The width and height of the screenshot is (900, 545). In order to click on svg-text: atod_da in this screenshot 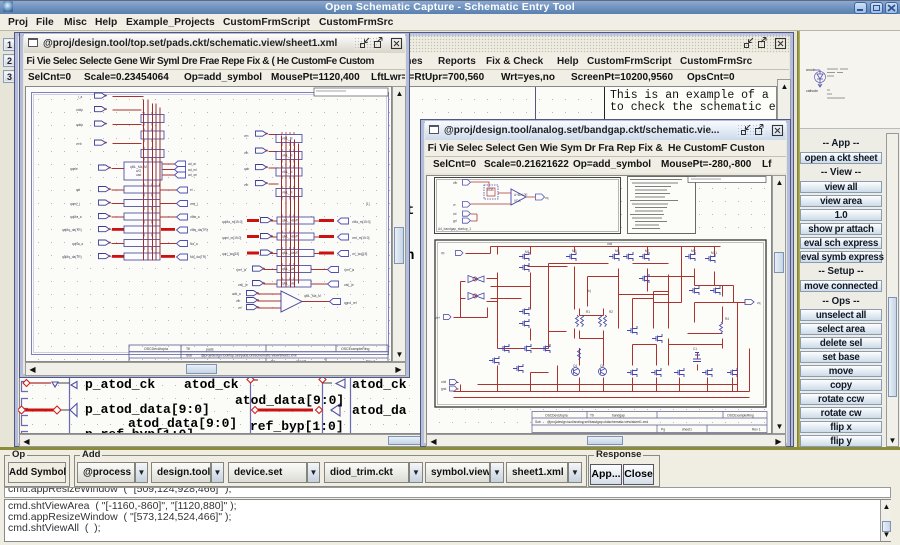, I will do `click(379, 410)`.